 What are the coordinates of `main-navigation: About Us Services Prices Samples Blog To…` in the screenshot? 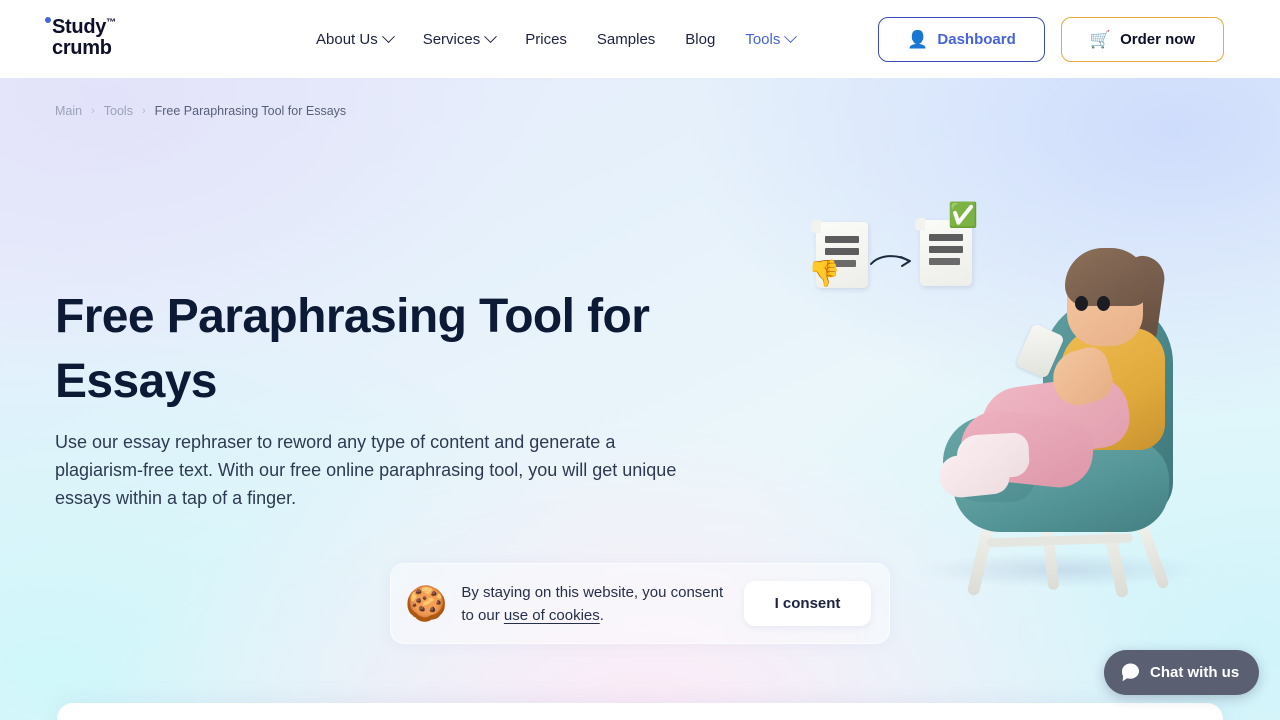 It's located at (557, 39).